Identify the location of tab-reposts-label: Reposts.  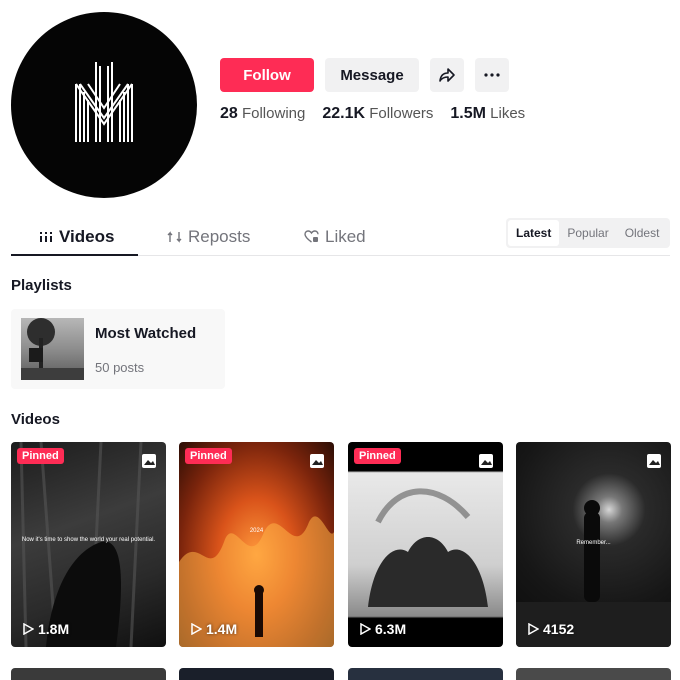
(219, 236).